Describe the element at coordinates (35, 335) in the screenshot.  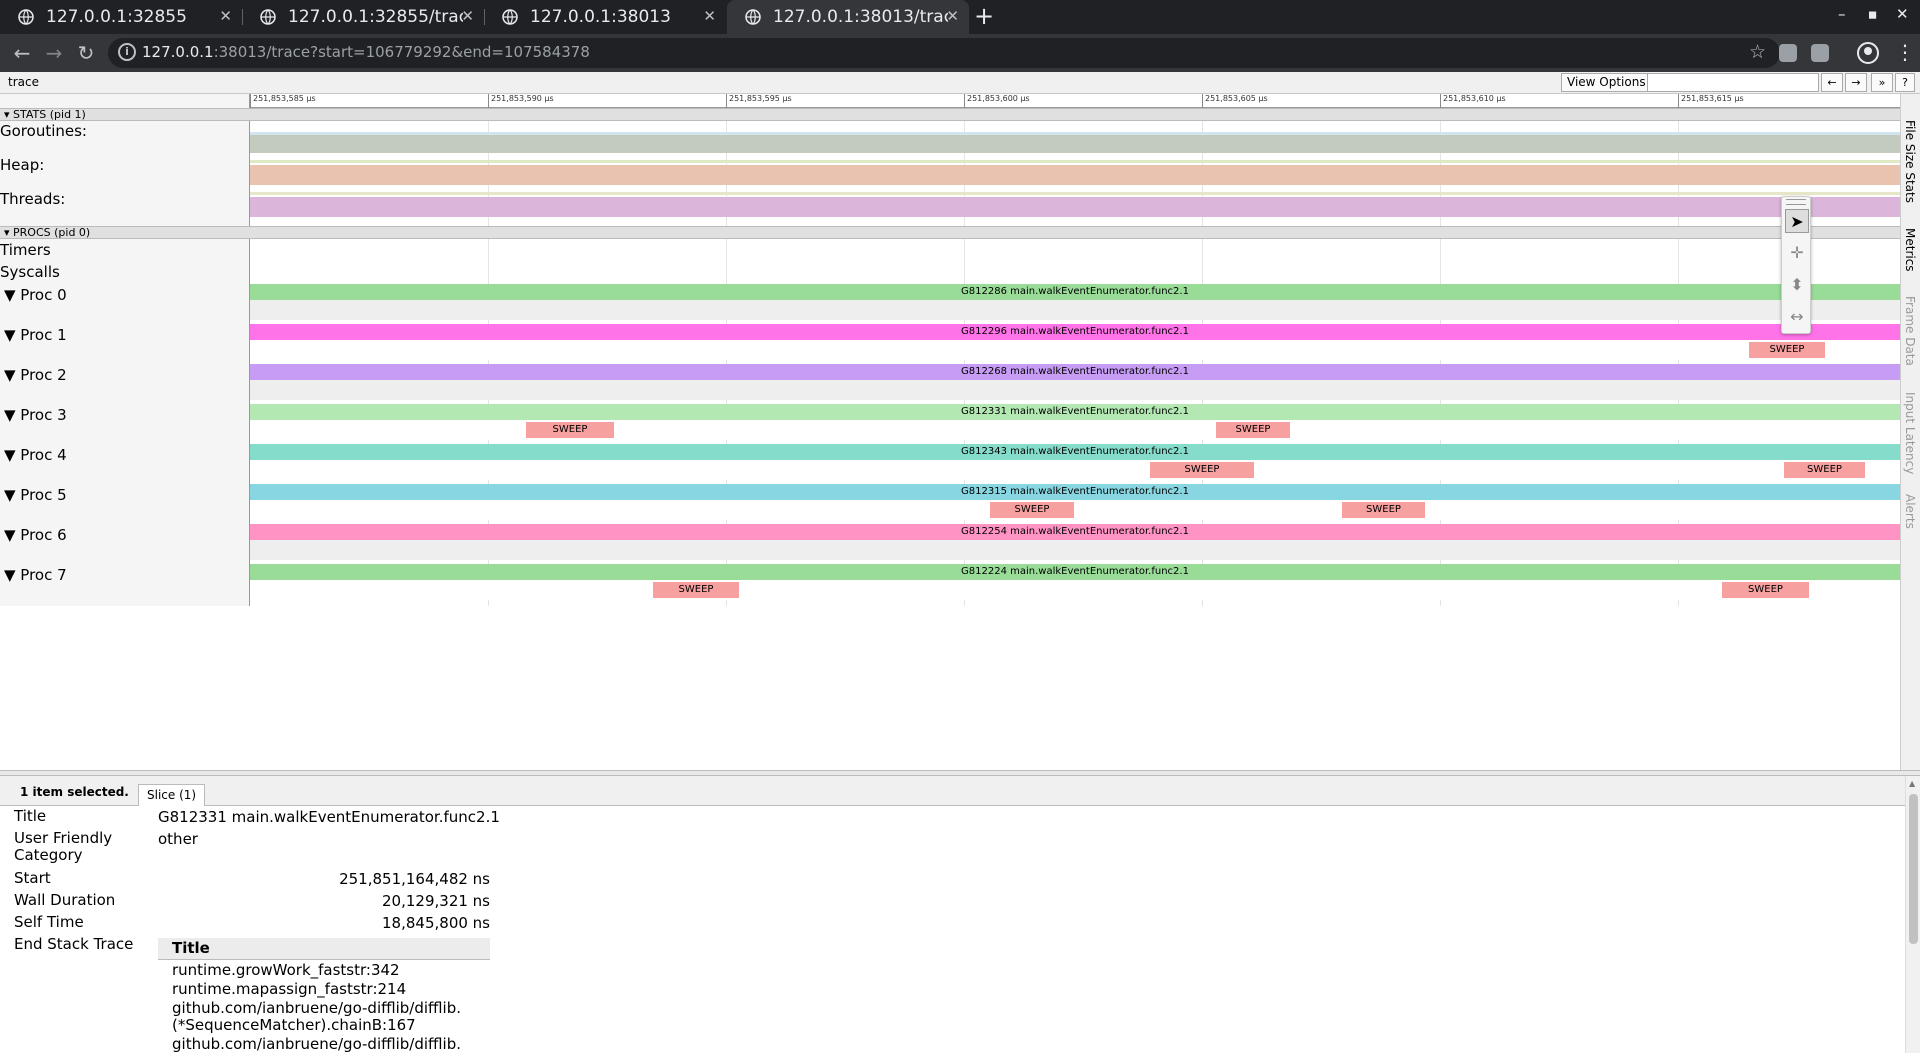
I see `proc-1-label: ▼ Proc 1` at that location.